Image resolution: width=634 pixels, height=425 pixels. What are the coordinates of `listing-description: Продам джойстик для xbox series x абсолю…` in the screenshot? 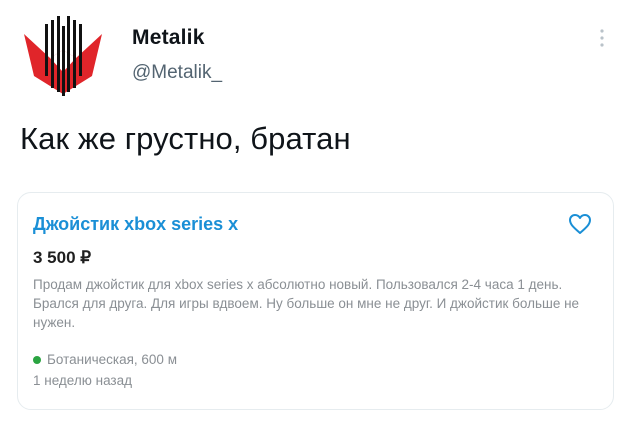 It's located at (306, 303).